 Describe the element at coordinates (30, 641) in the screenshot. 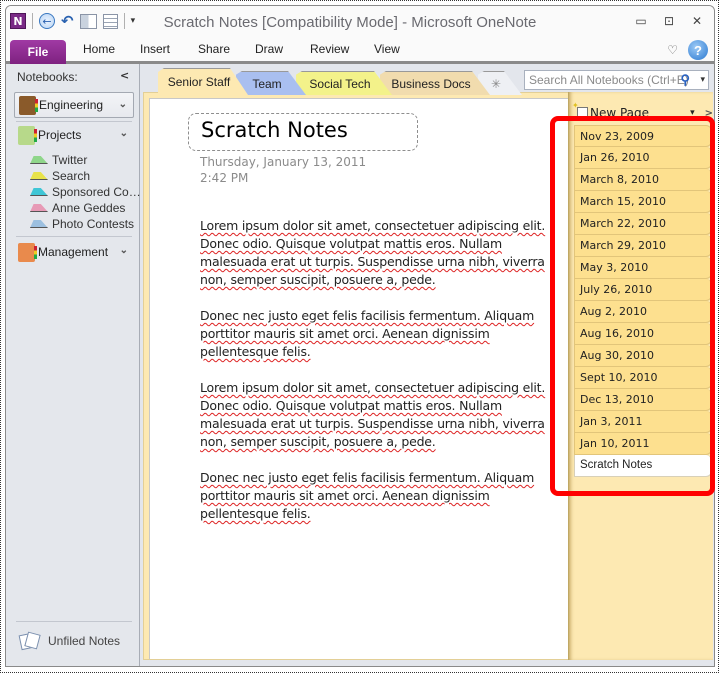

I see `unfiled-notes-icon` at that location.